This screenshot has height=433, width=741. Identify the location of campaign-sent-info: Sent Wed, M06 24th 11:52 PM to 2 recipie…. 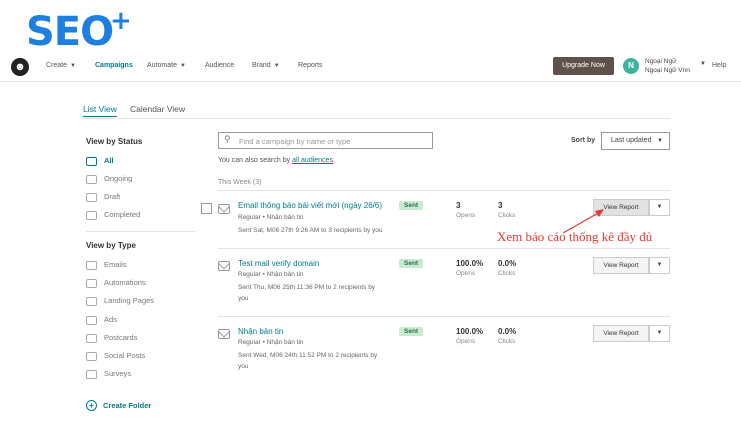
(308, 361).